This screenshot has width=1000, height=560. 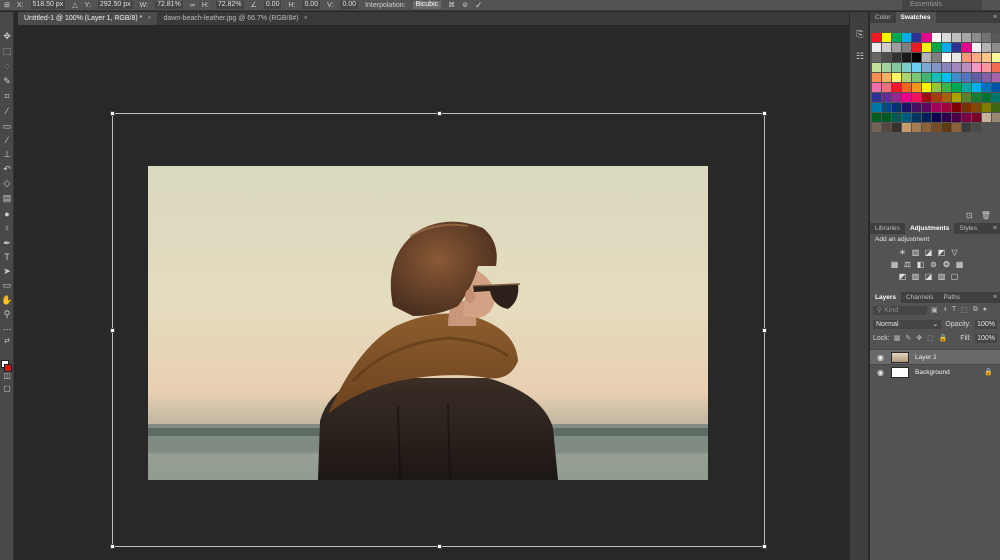 What do you see at coordinates (900, 310) in the screenshot?
I see `filter-kind-select: ⚲ Kind` at bounding box center [900, 310].